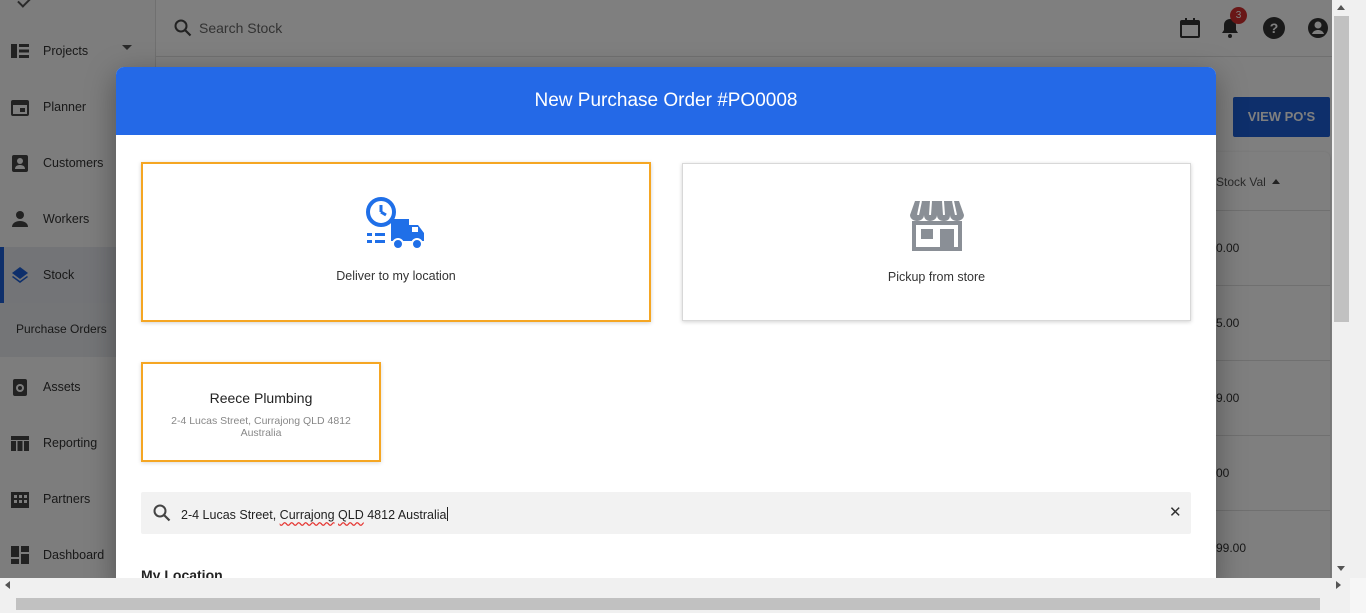 The width and height of the screenshot is (1366, 613). I want to click on scroll-up-icon, so click(1341, 7).